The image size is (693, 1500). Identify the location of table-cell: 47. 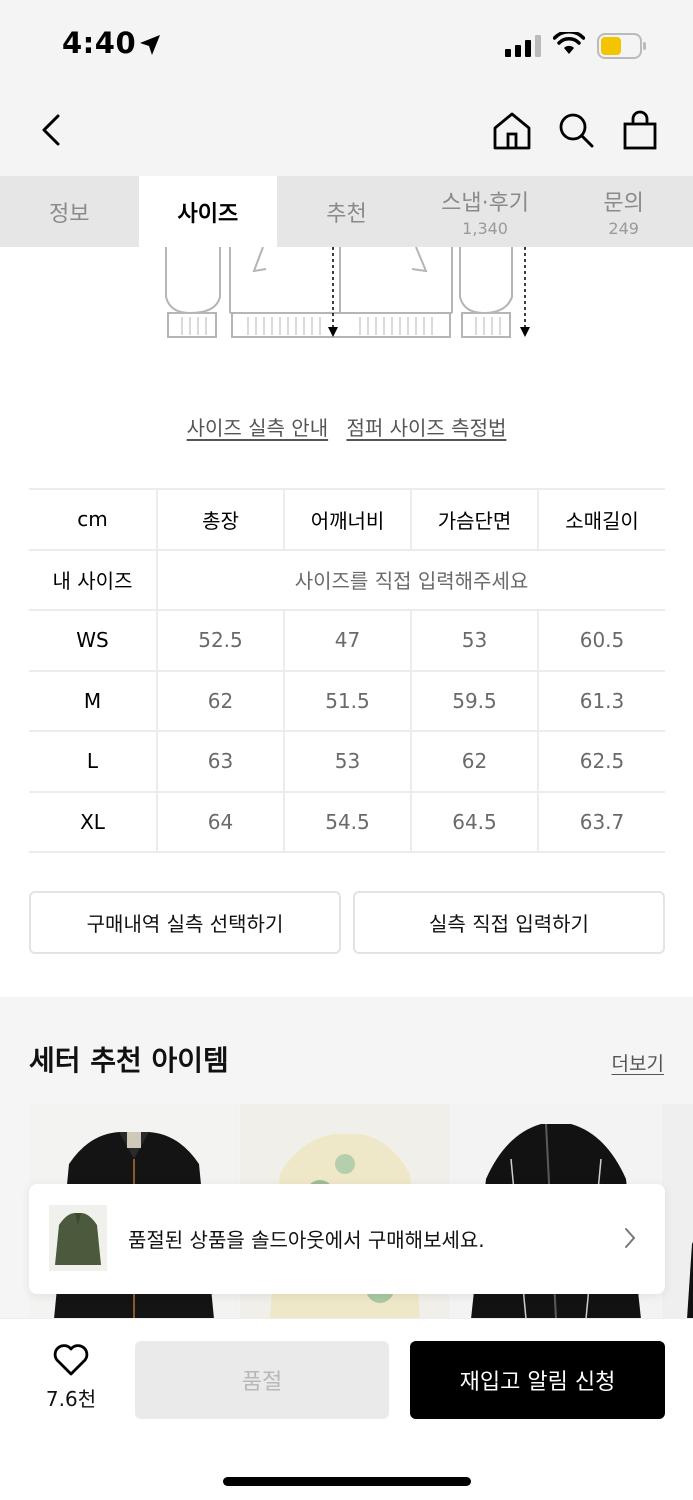
(348, 640).